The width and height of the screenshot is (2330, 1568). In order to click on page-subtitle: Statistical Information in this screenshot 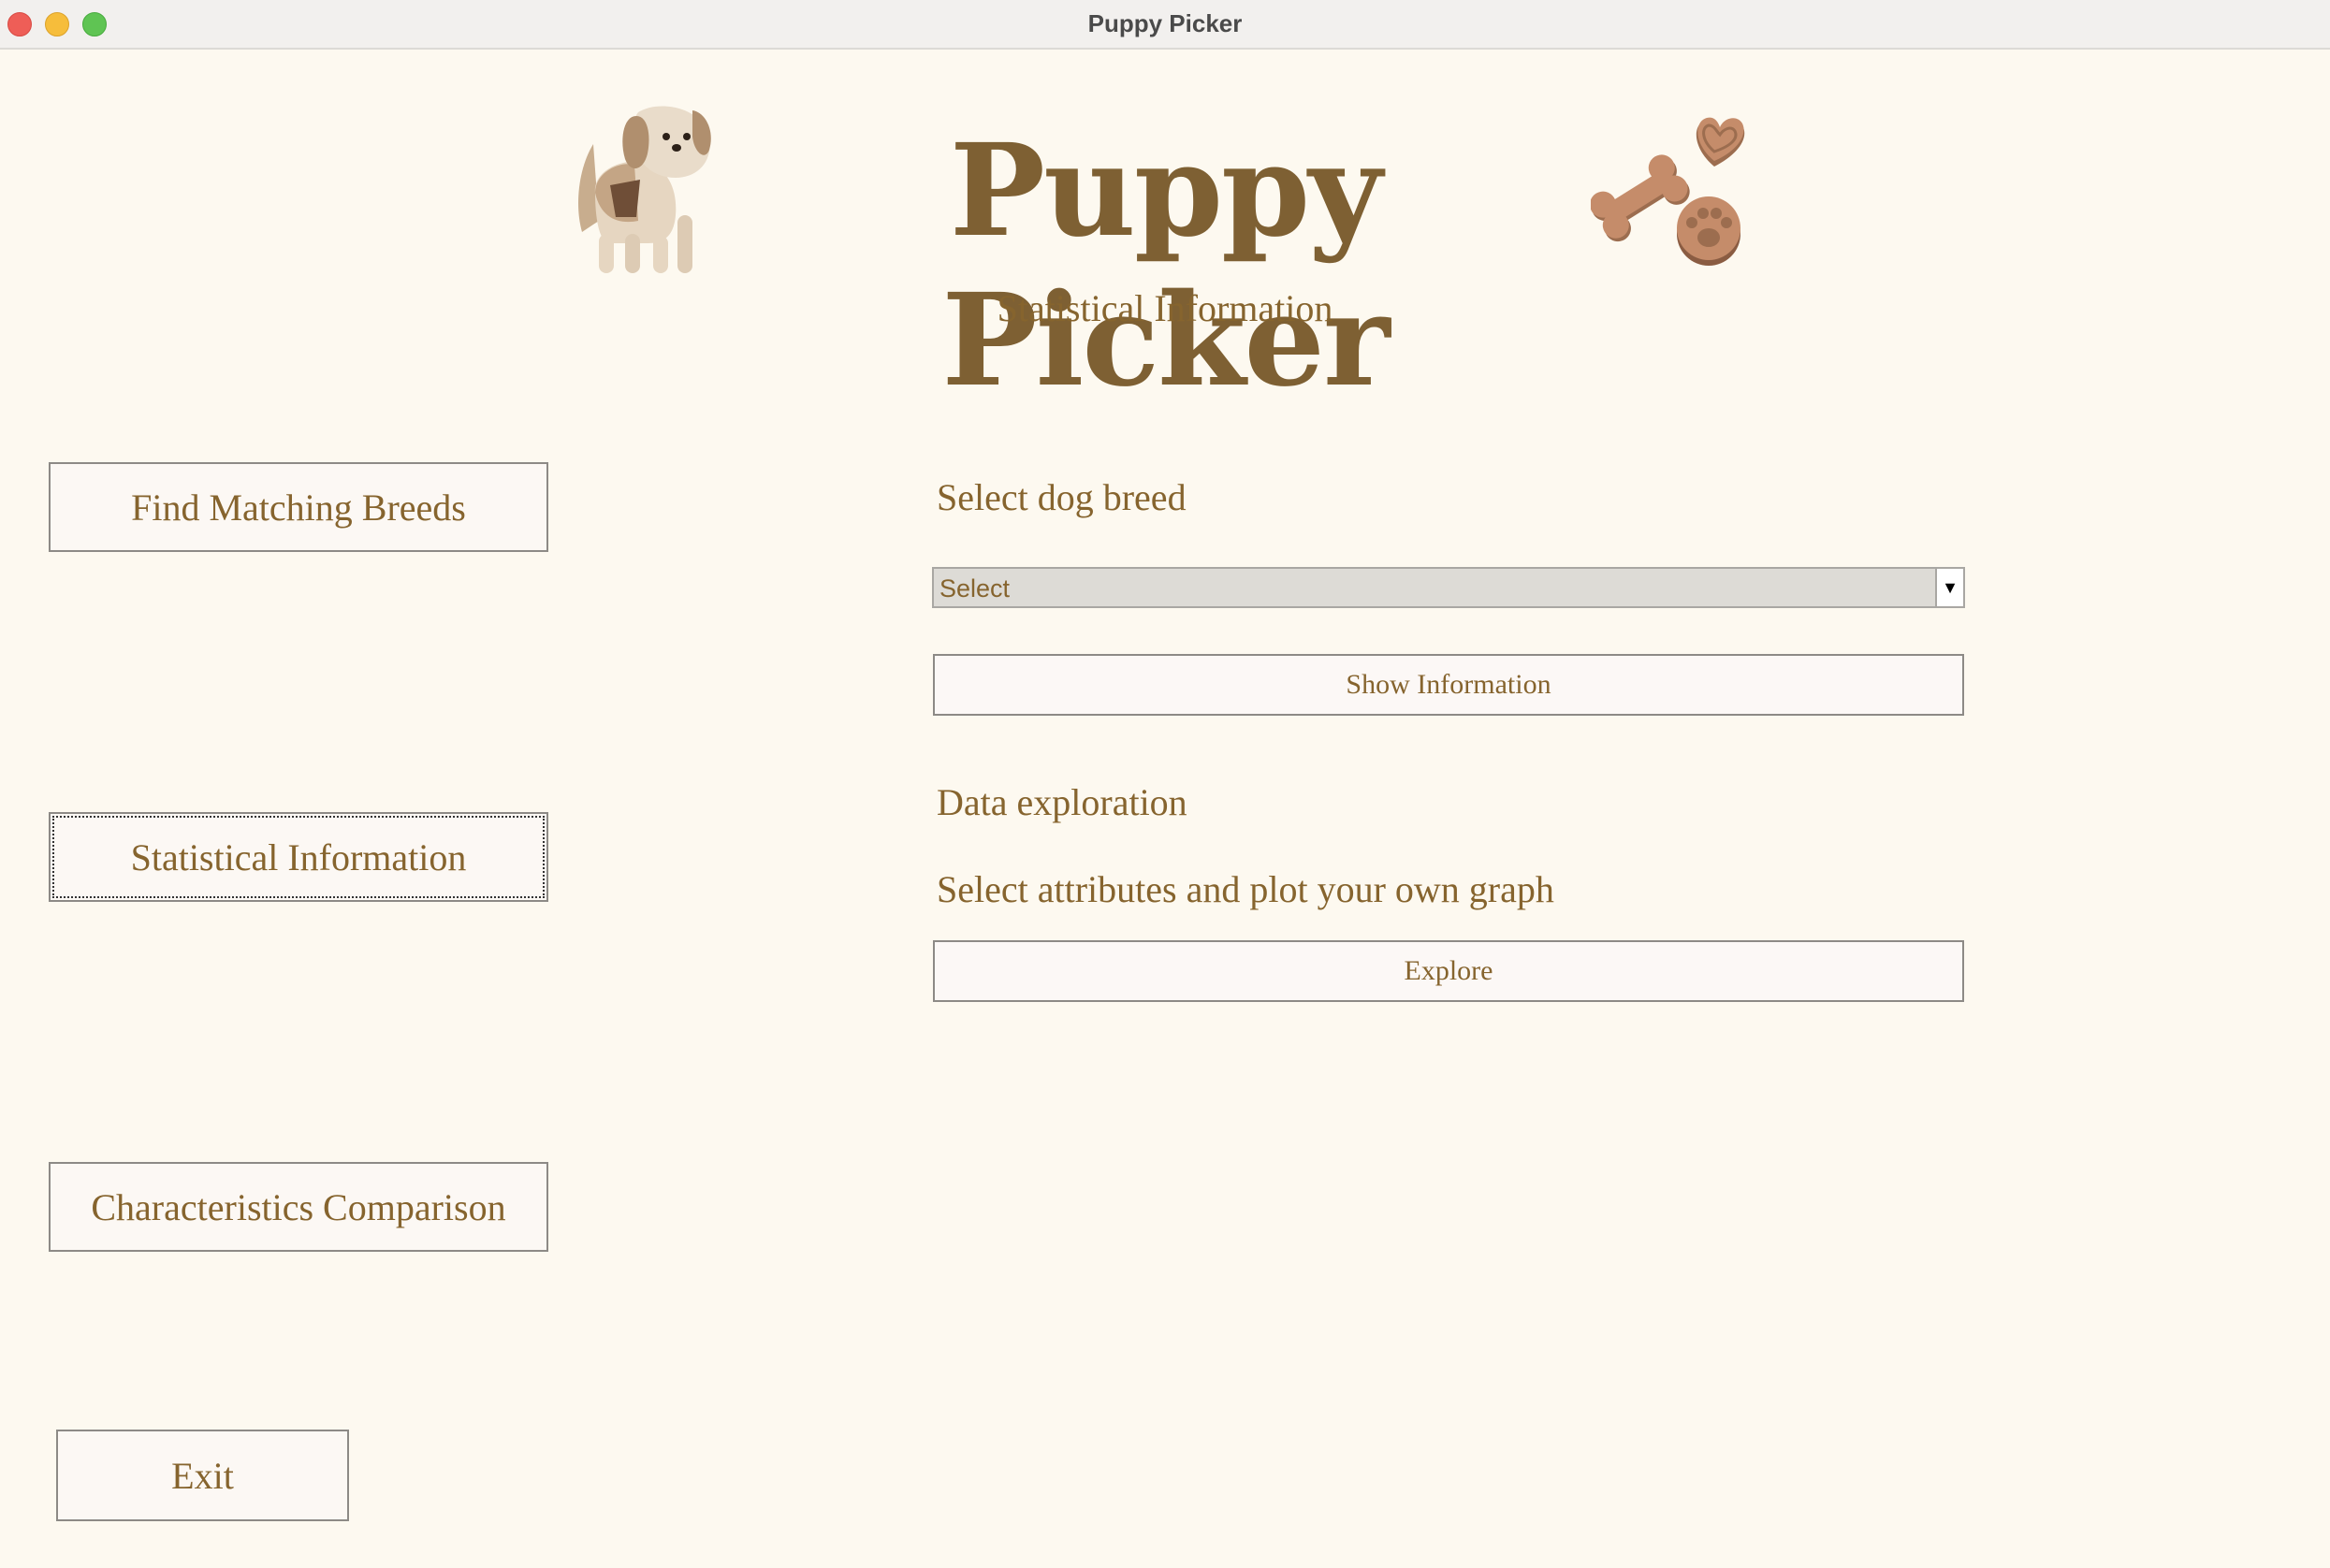, I will do `click(1165, 308)`.